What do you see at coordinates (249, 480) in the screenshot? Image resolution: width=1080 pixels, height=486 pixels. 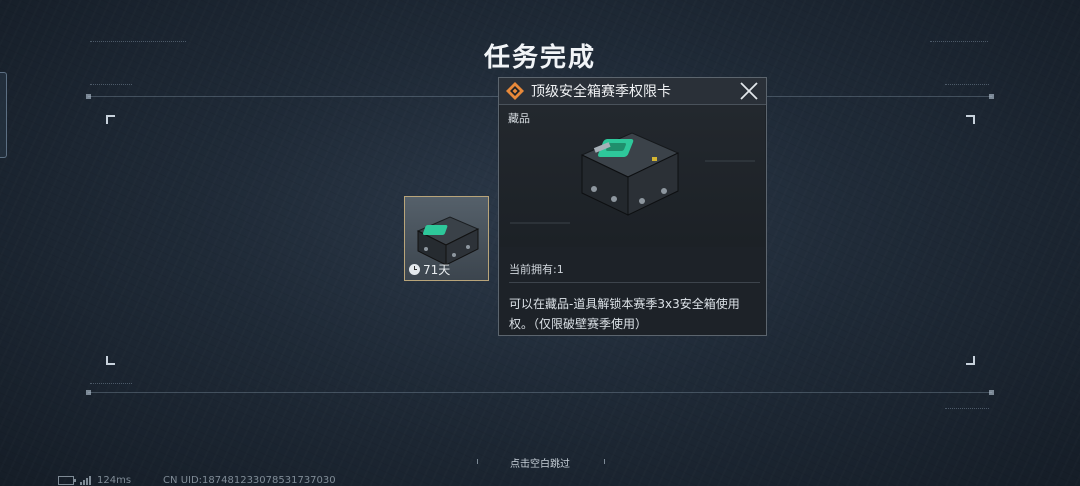 I see `uid-label: CN UID:1874812330785317370​30` at bounding box center [249, 480].